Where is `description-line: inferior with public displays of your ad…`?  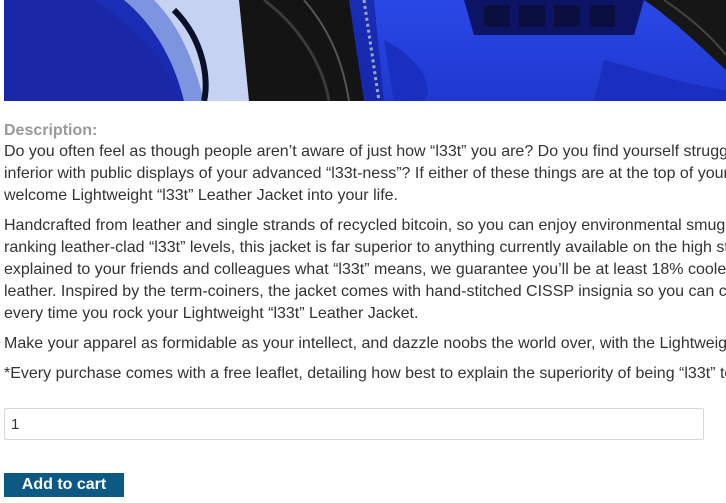 description-line: inferior with public displays of your ad… is located at coordinates (365, 173).